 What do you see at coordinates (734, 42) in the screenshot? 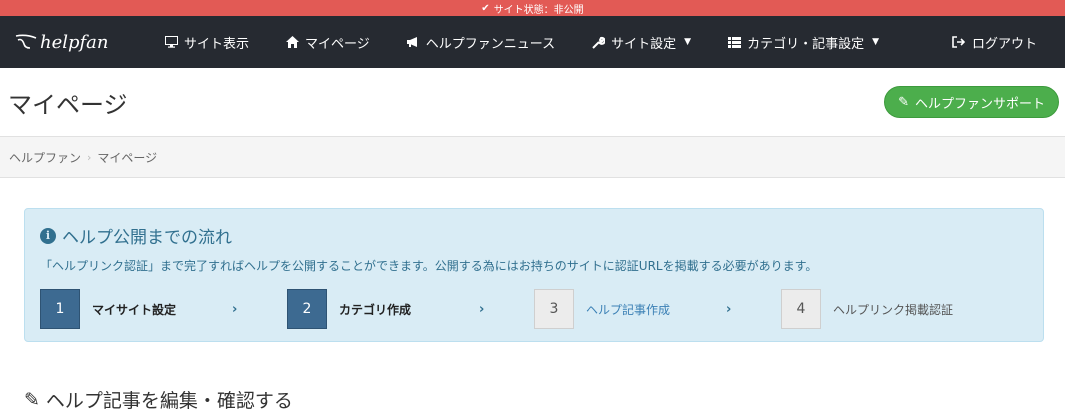
I see `list-icon` at bounding box center [734, 42].